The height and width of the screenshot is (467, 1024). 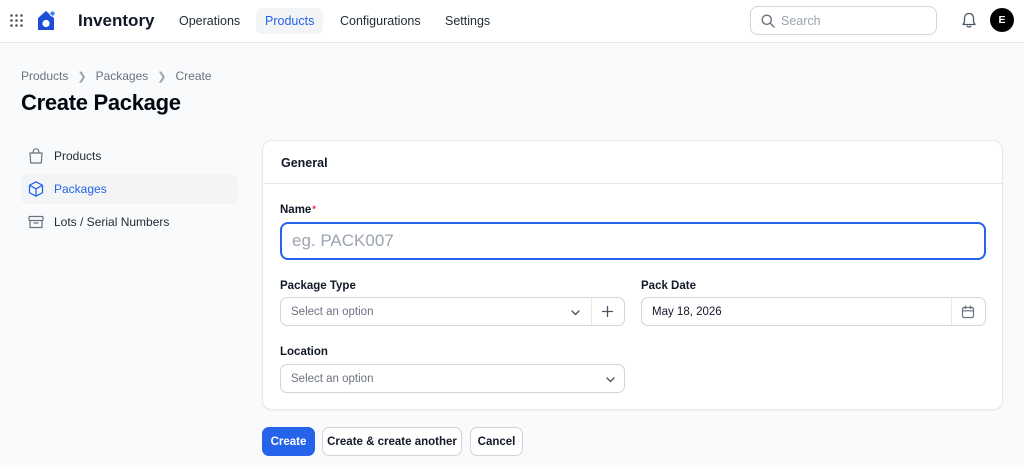 I want to click on nav-configurations: Configurations, so click(x=380, y=21).